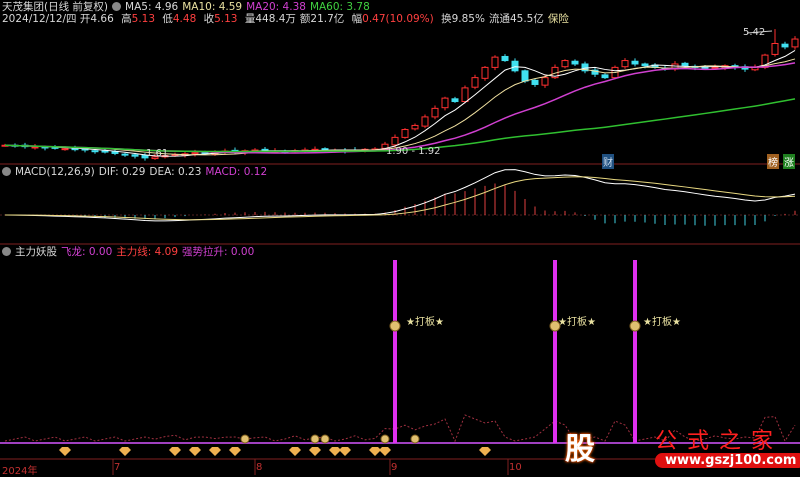  Describe the element at coordinates (463, 19) in the screenshot. I see `turnover: 换9.85%` at that location.